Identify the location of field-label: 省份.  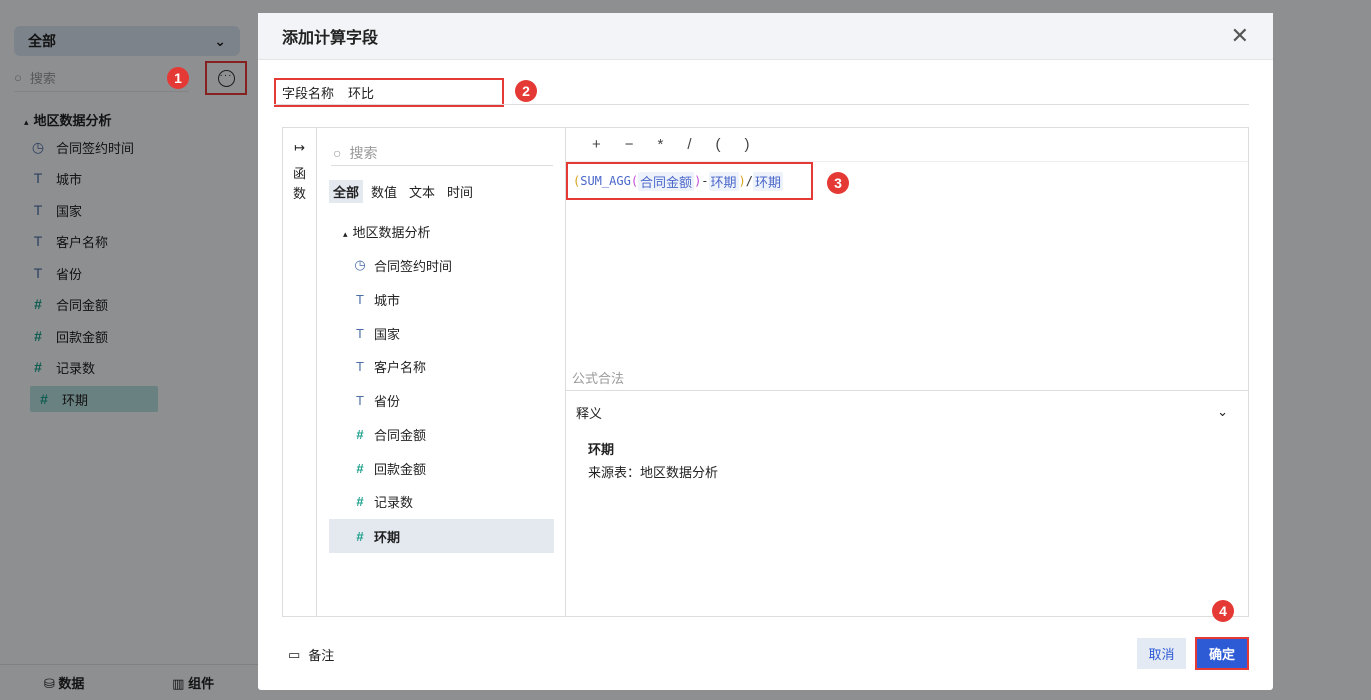
(387, 401).